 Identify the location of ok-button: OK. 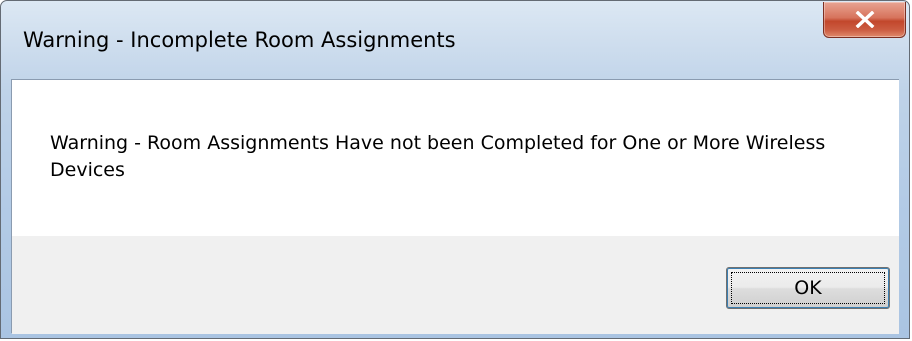
(808, 288).